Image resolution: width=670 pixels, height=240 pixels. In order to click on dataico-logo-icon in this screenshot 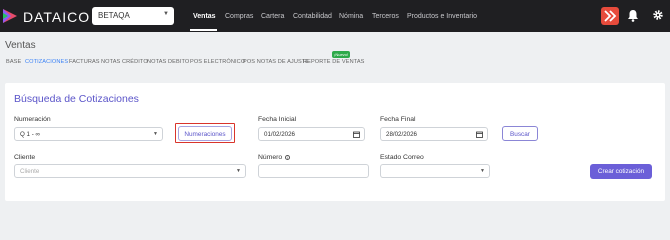, I will do `click(10, 16)`.